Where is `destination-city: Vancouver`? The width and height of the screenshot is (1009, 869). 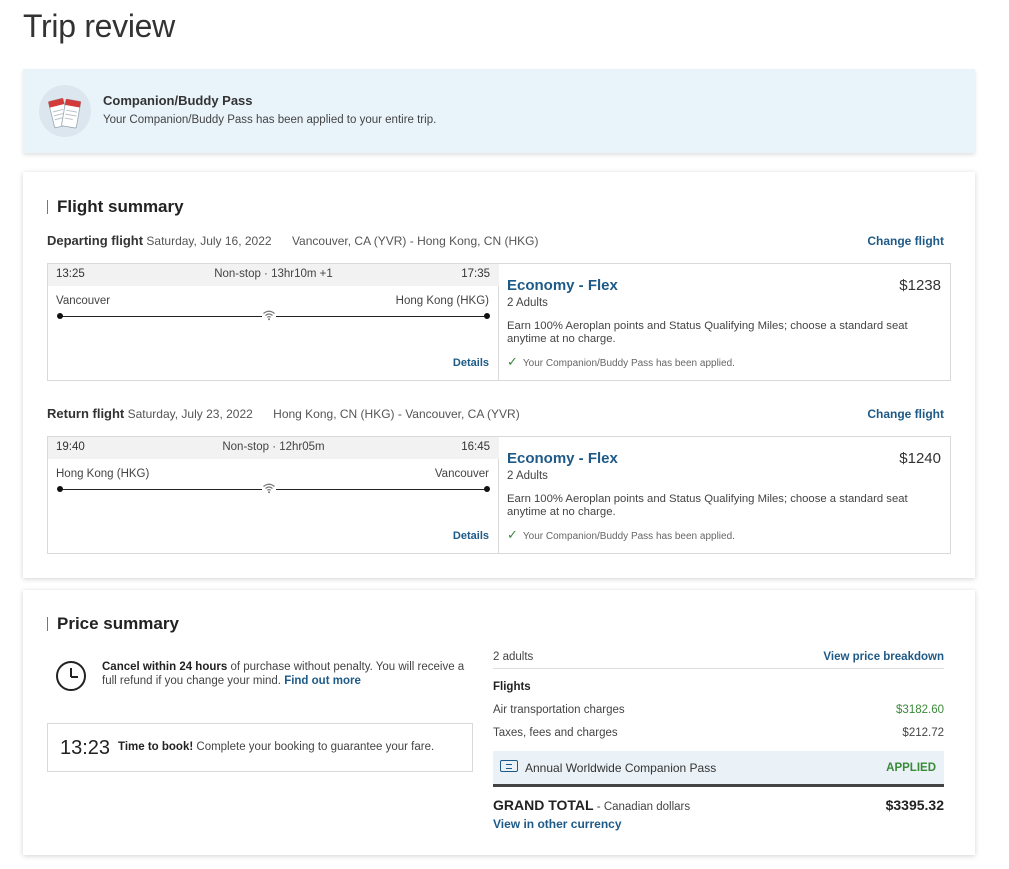
destination-city: Vancouver is located at coordinates (461, 474).